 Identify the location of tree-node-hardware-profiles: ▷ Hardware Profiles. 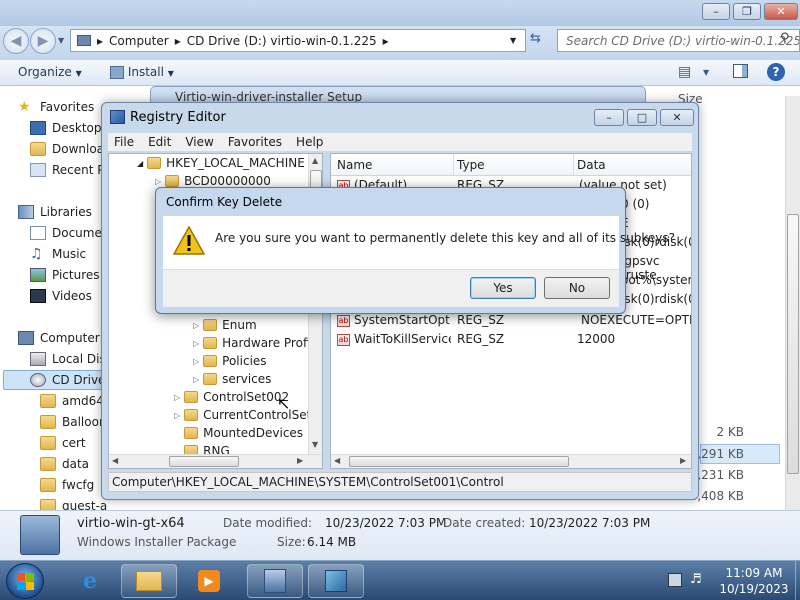
(257, 343).